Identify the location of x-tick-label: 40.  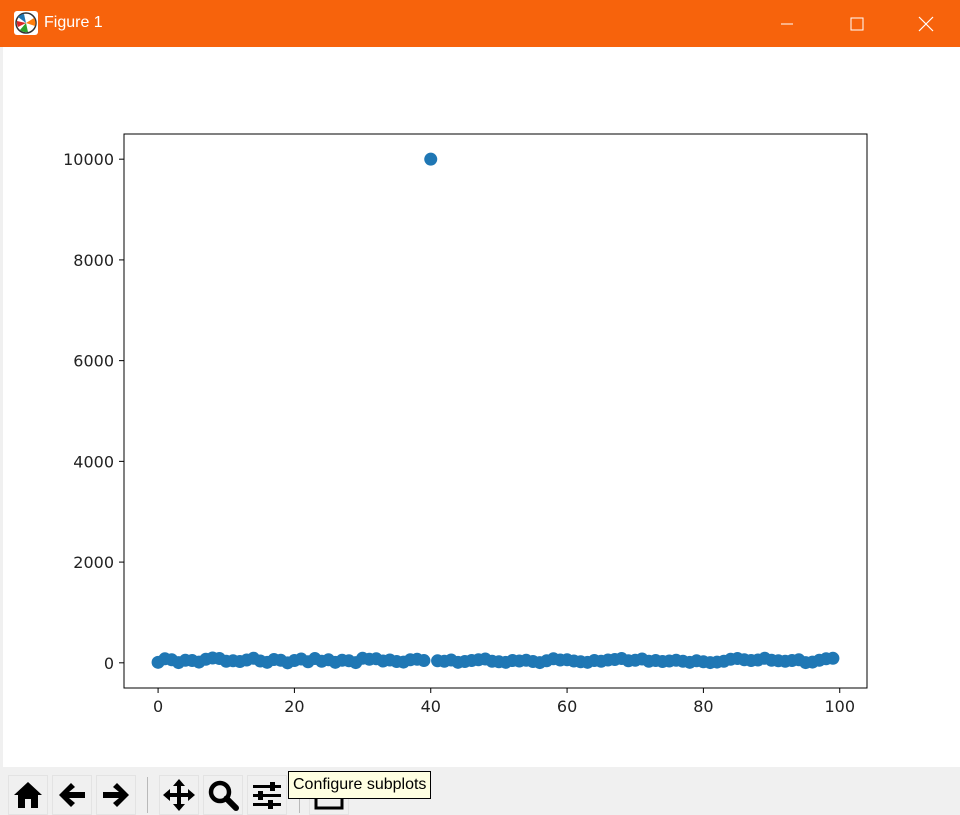
(431, 706).